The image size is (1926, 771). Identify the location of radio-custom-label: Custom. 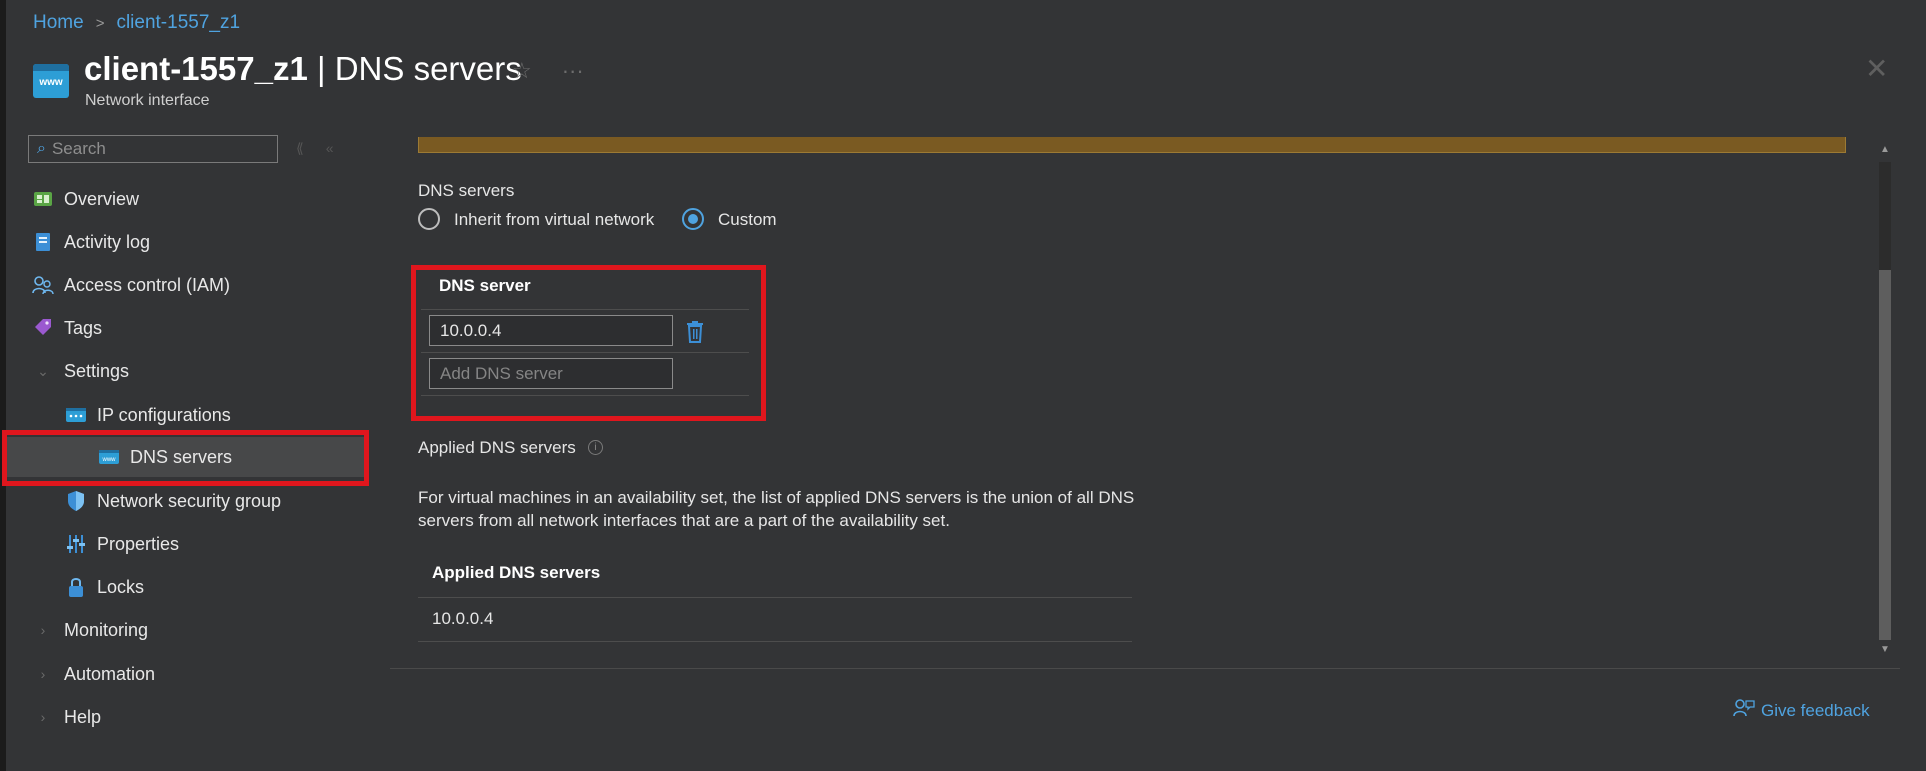
(747, 220).